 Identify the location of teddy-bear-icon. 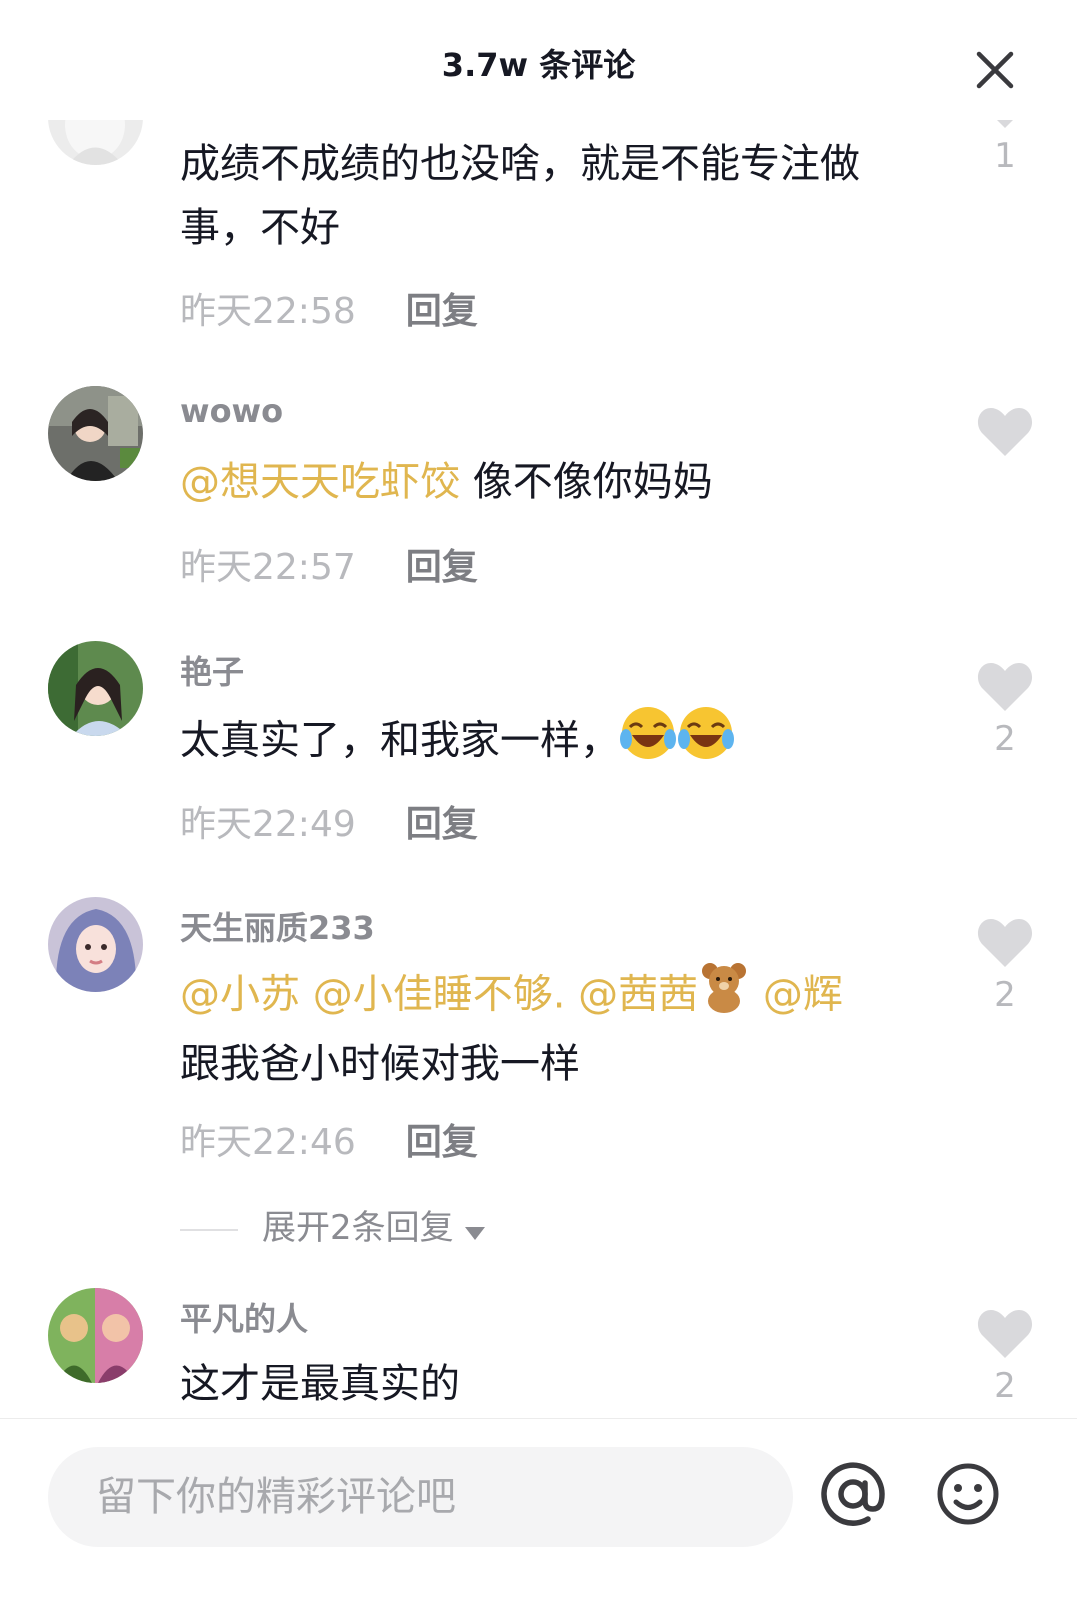
(724, 996).